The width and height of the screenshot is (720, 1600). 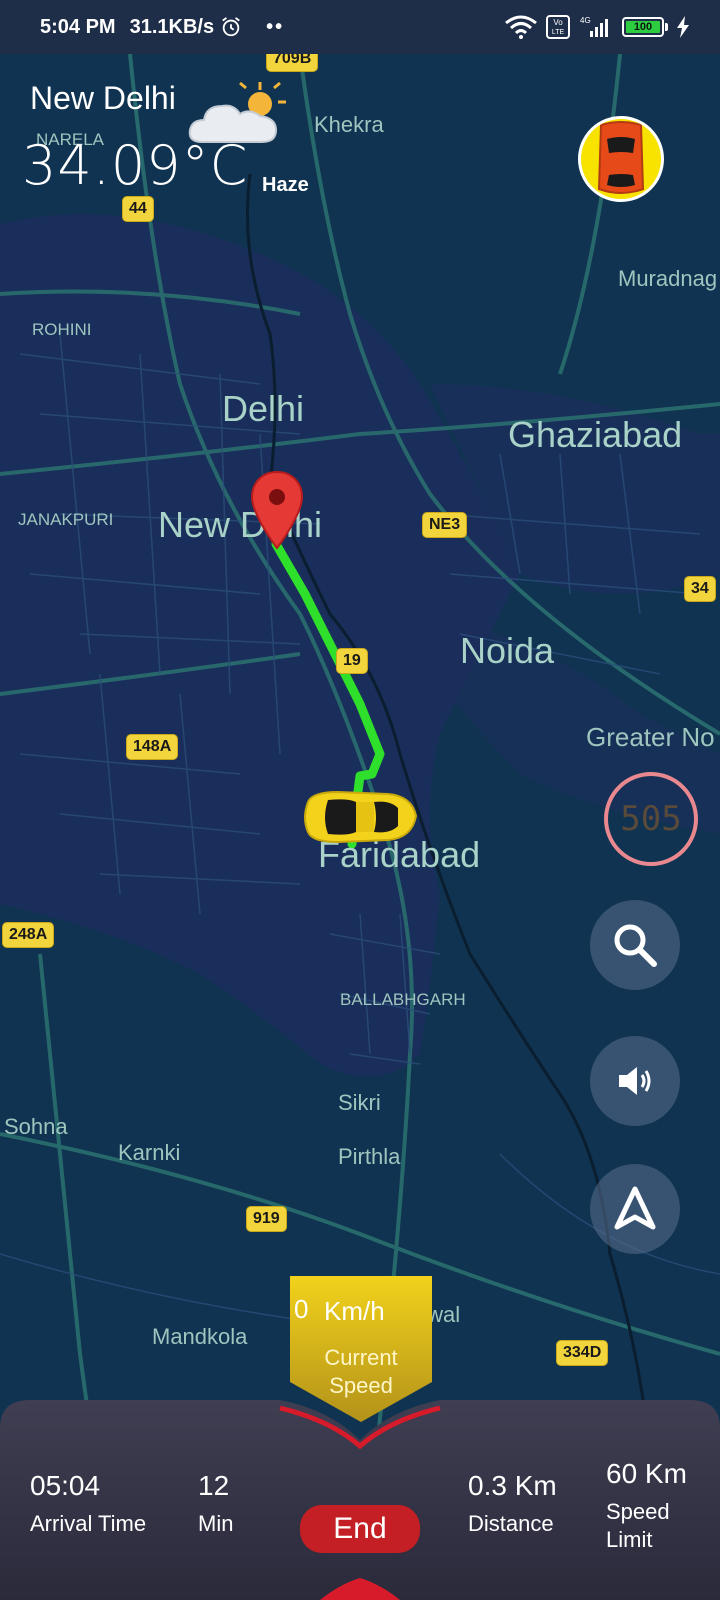 I want to click on highway-shield: NE3, so click(x=445, y=525).